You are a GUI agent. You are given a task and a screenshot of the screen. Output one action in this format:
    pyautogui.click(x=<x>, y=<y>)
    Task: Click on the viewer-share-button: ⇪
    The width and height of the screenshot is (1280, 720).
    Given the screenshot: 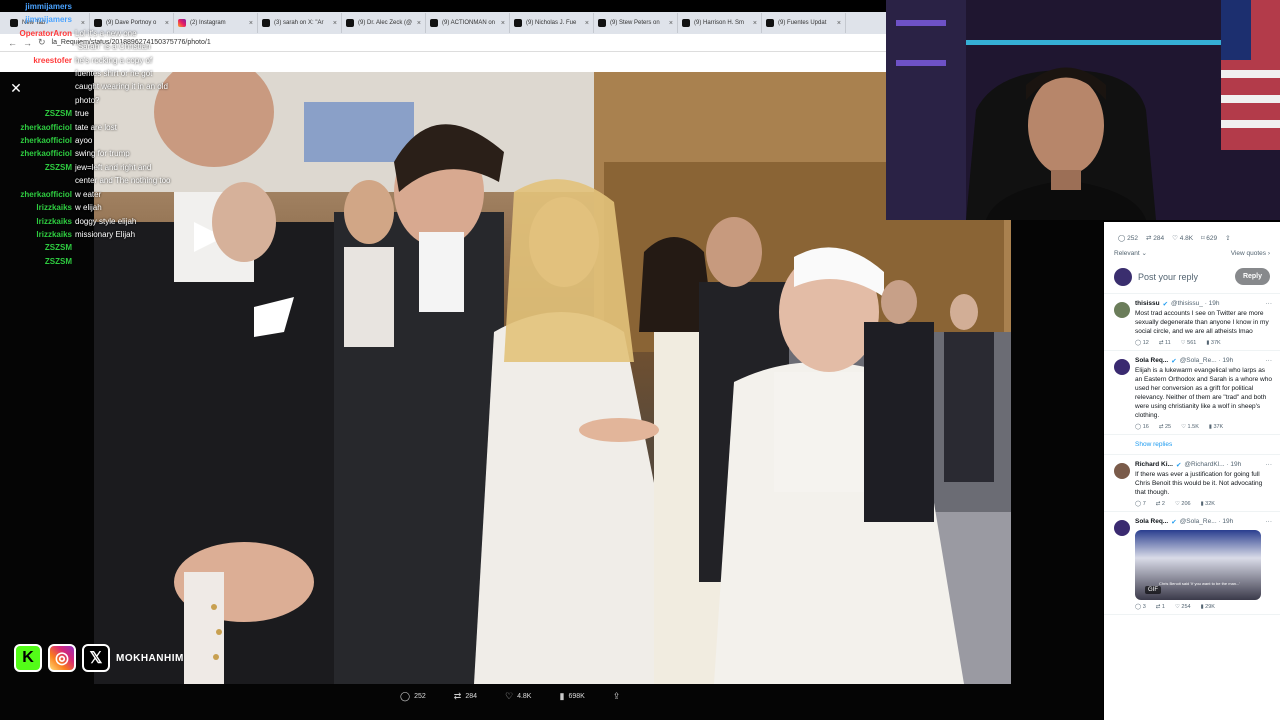 What is the action you would take?
    pyautogui.click(x=617, y=696)
    